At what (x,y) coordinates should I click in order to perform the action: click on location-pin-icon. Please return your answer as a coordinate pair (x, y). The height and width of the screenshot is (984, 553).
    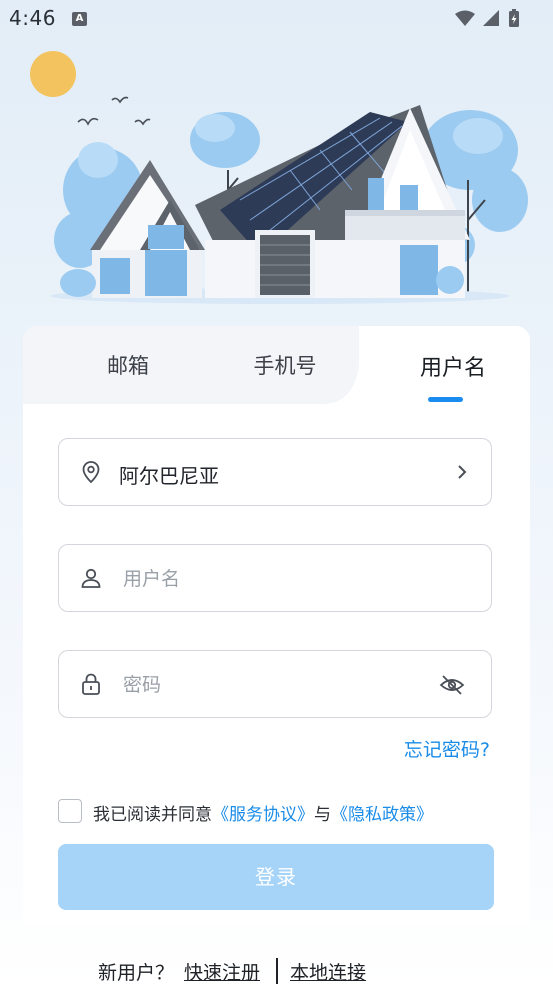
    Looking at the image, I should click on (91, 472).